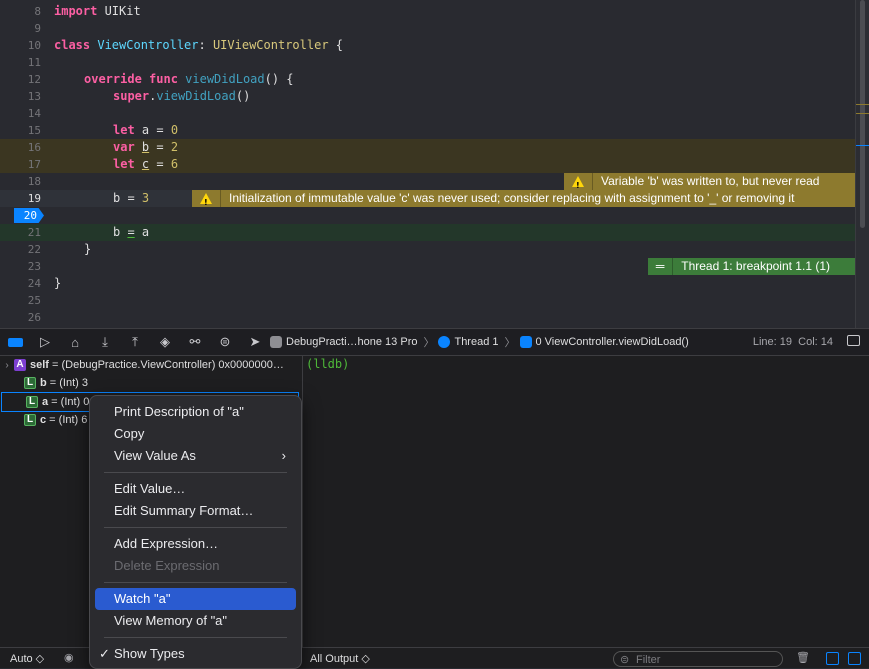  I want to click on line-number-label: 14, so click(34, 113).